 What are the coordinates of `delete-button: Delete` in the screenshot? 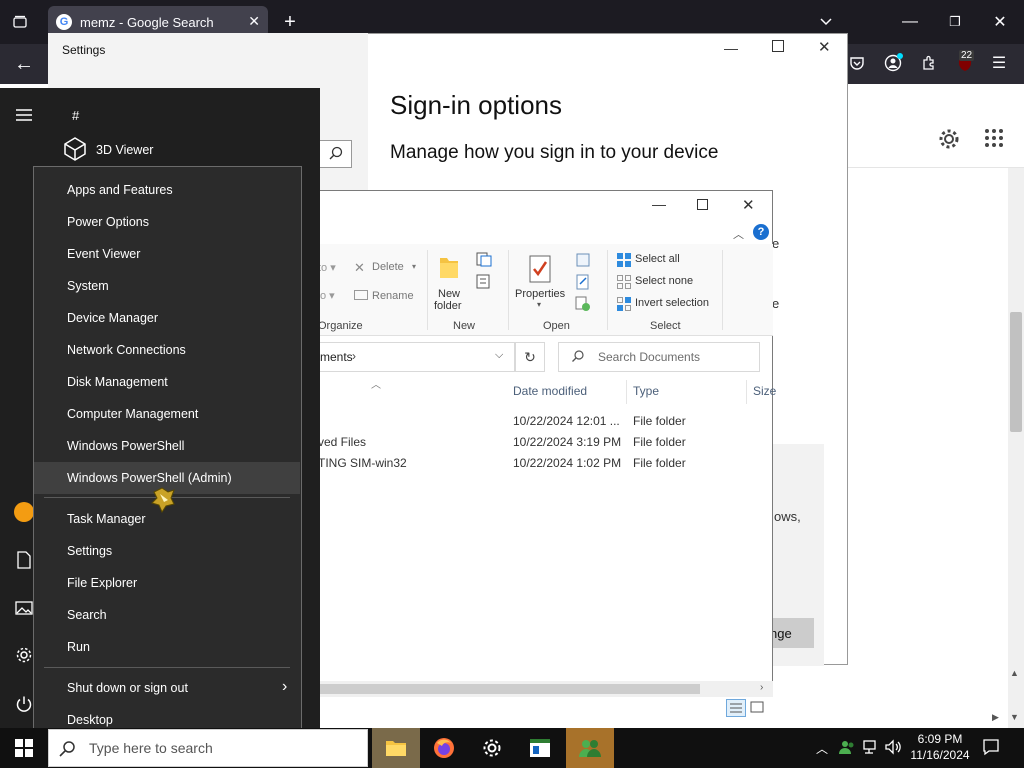 It's located at (388, 267).